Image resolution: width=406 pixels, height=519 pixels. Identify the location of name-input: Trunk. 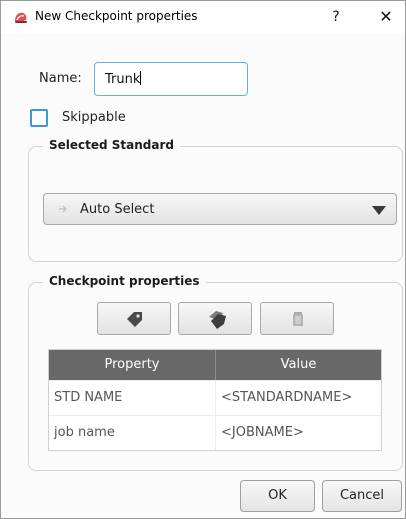
(171, 79).